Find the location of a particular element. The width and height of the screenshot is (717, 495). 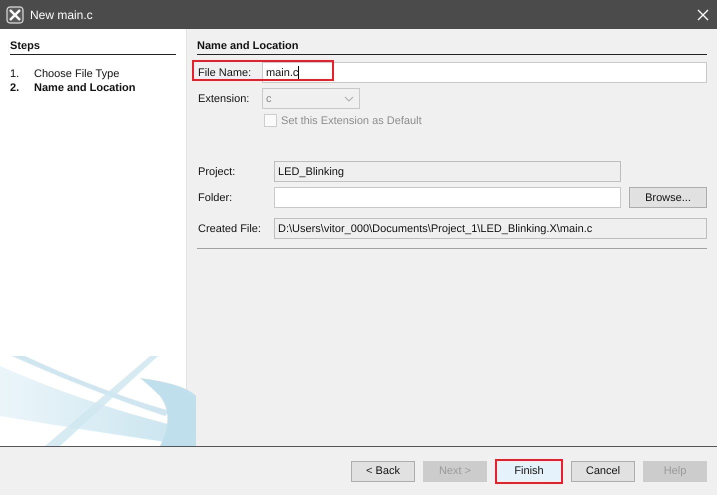

created-file-field: D:\Users\vitor_000\Documents\Project_1\LED_Blinking.X\main.c is located at coordinates (490, 228).